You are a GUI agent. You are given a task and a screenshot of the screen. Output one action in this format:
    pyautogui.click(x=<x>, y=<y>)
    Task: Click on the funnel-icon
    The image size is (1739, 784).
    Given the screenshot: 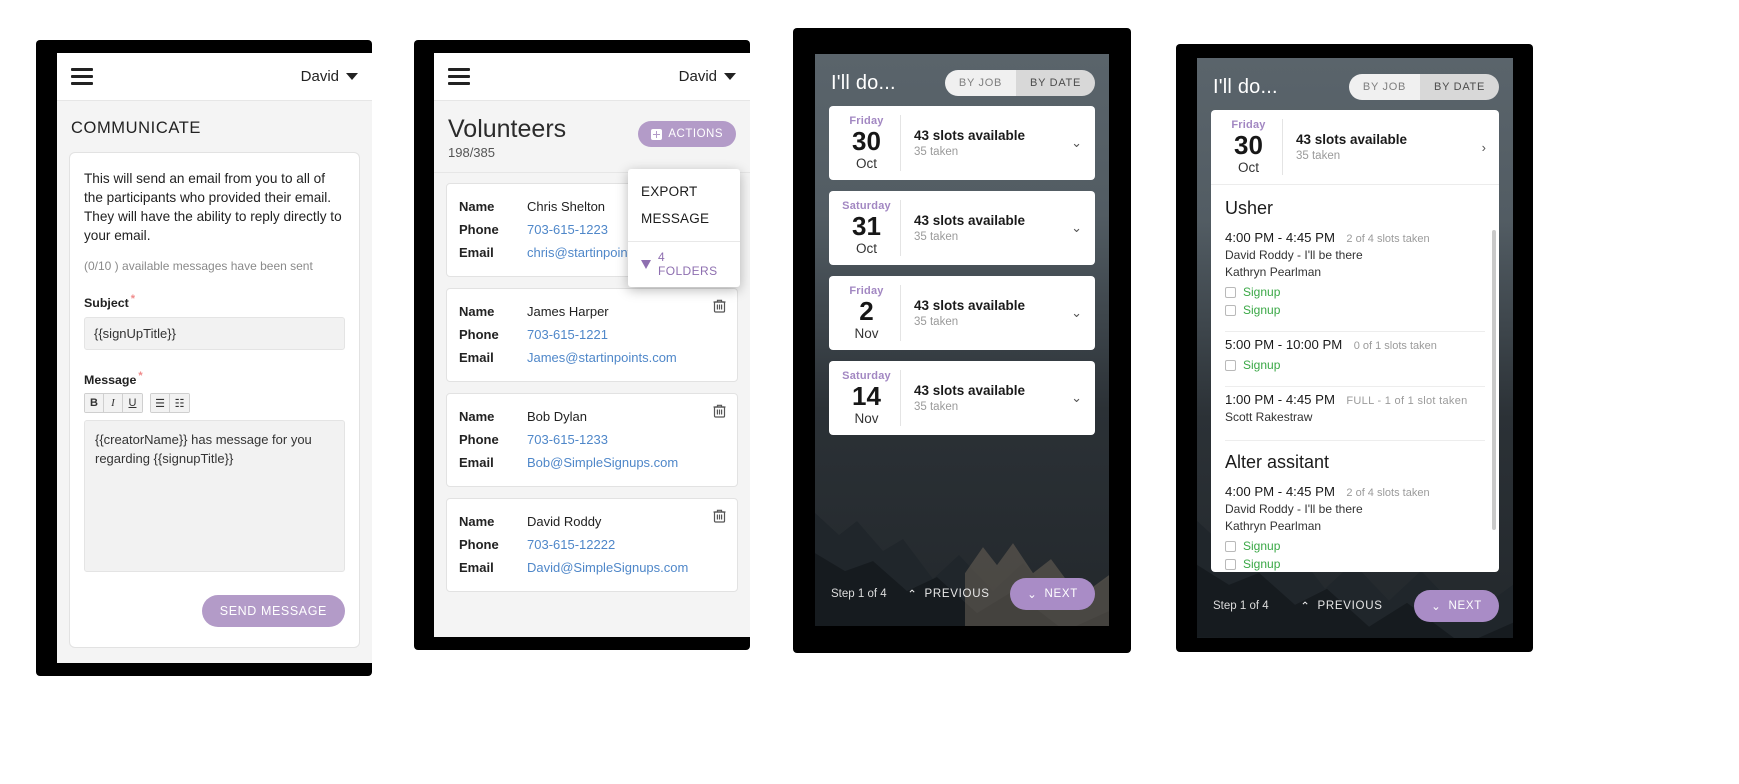 What is the action you would take?
    pyautogui.click(x=646, y=264)
    